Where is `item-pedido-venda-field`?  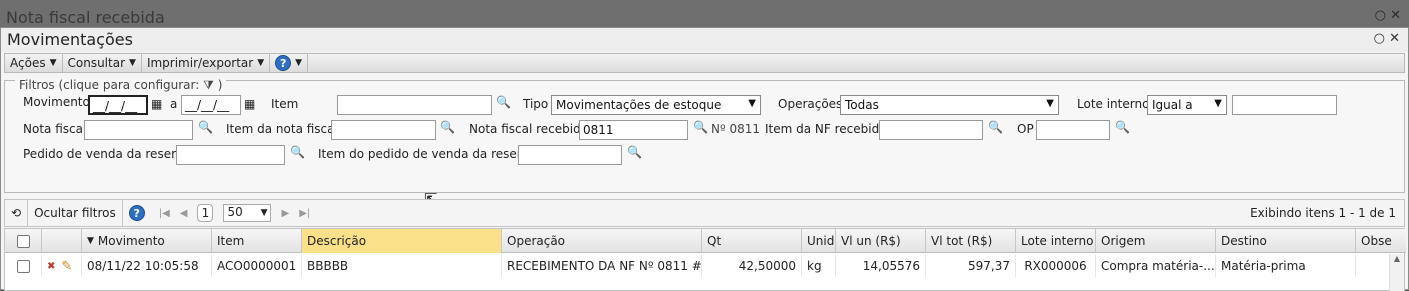 item-pedido-venda-field is located at coordinates (570, 155).